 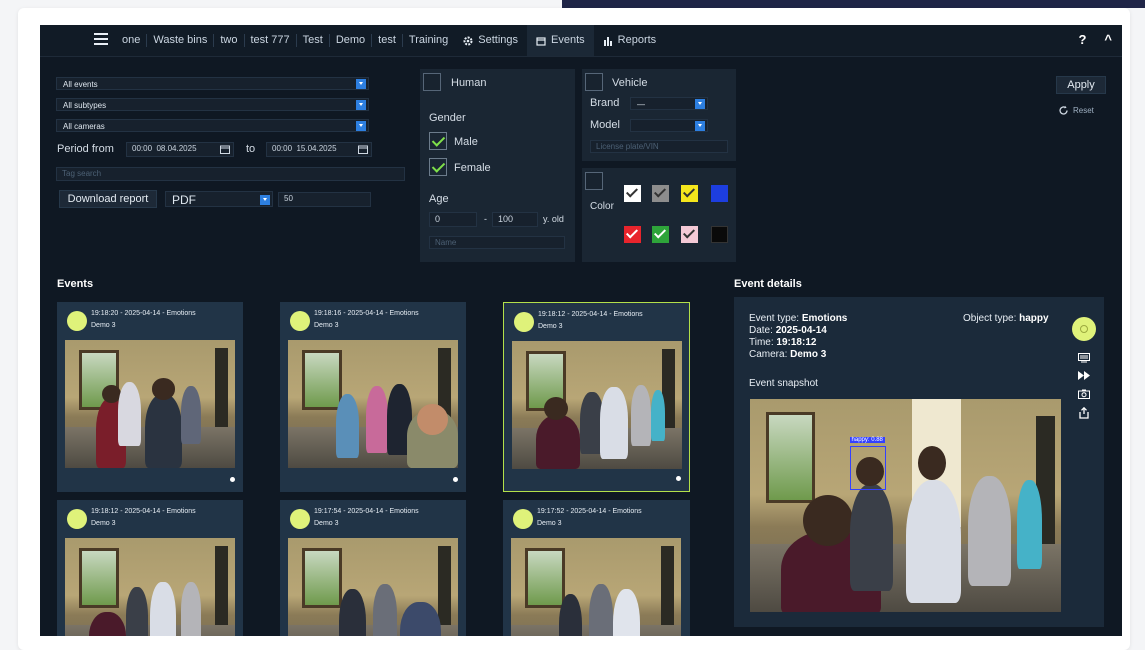 I want to click on apply-button: Apply, so click(x=1081, y=85).